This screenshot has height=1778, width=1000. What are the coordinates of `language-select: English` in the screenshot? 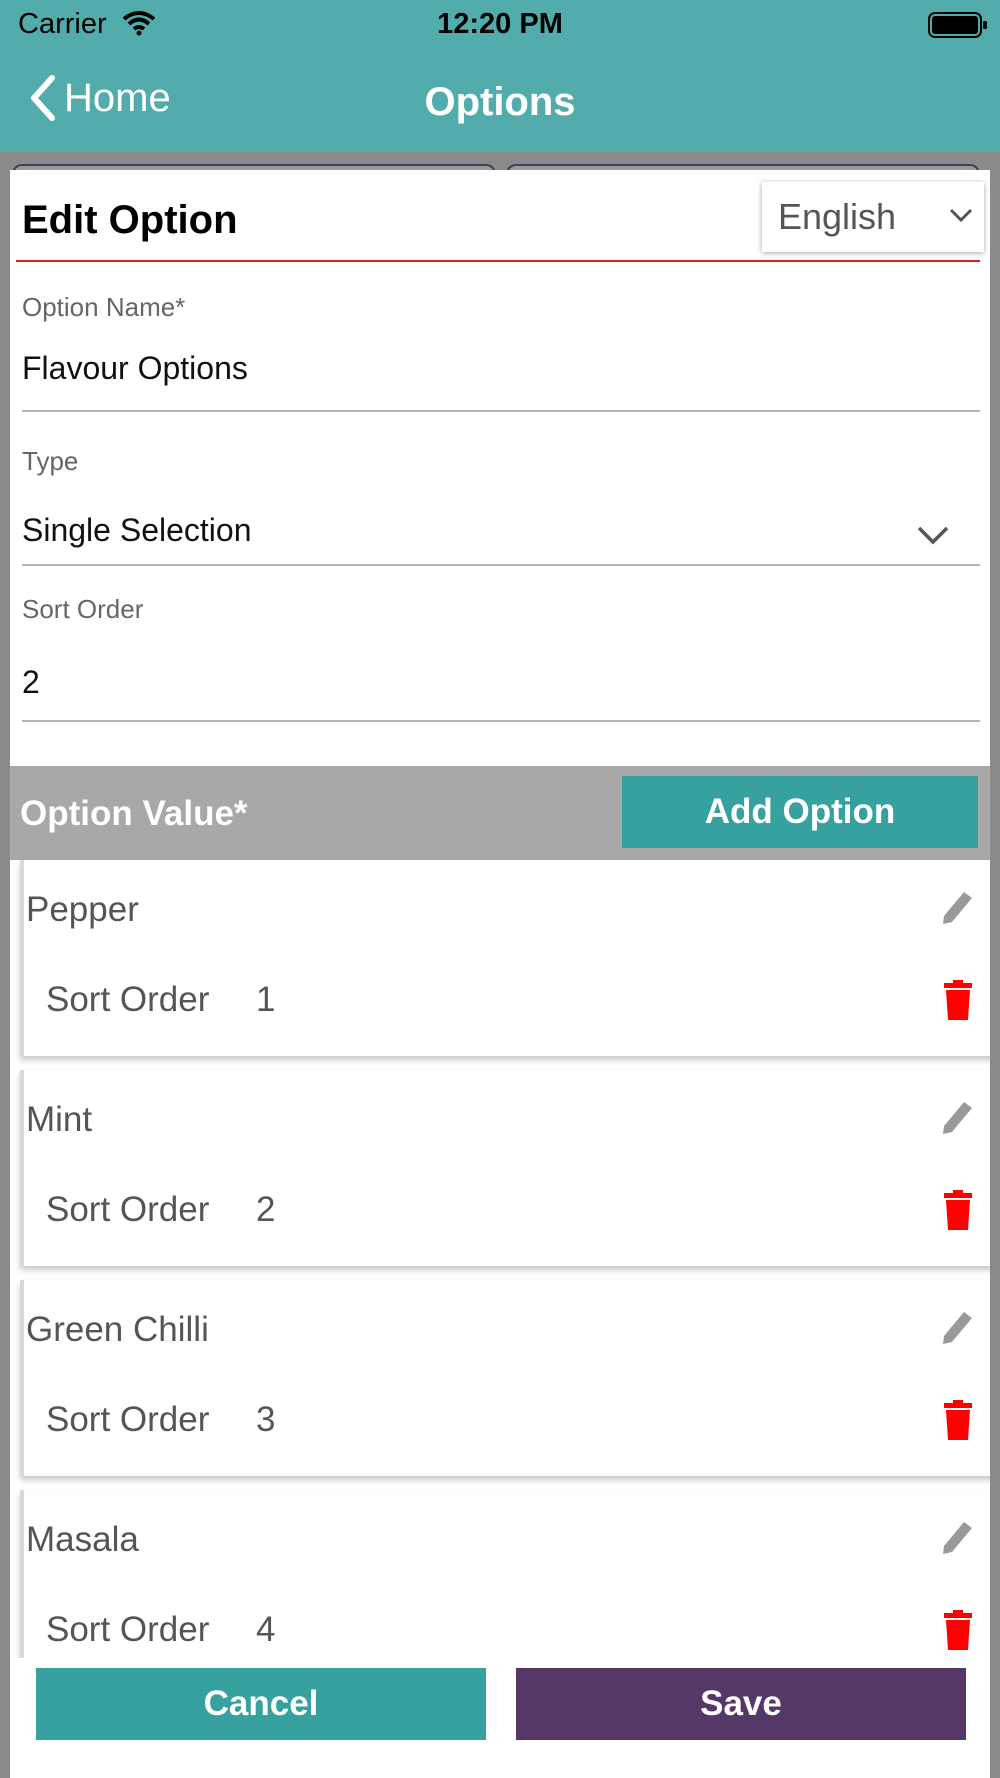 It's located at (873, 217).